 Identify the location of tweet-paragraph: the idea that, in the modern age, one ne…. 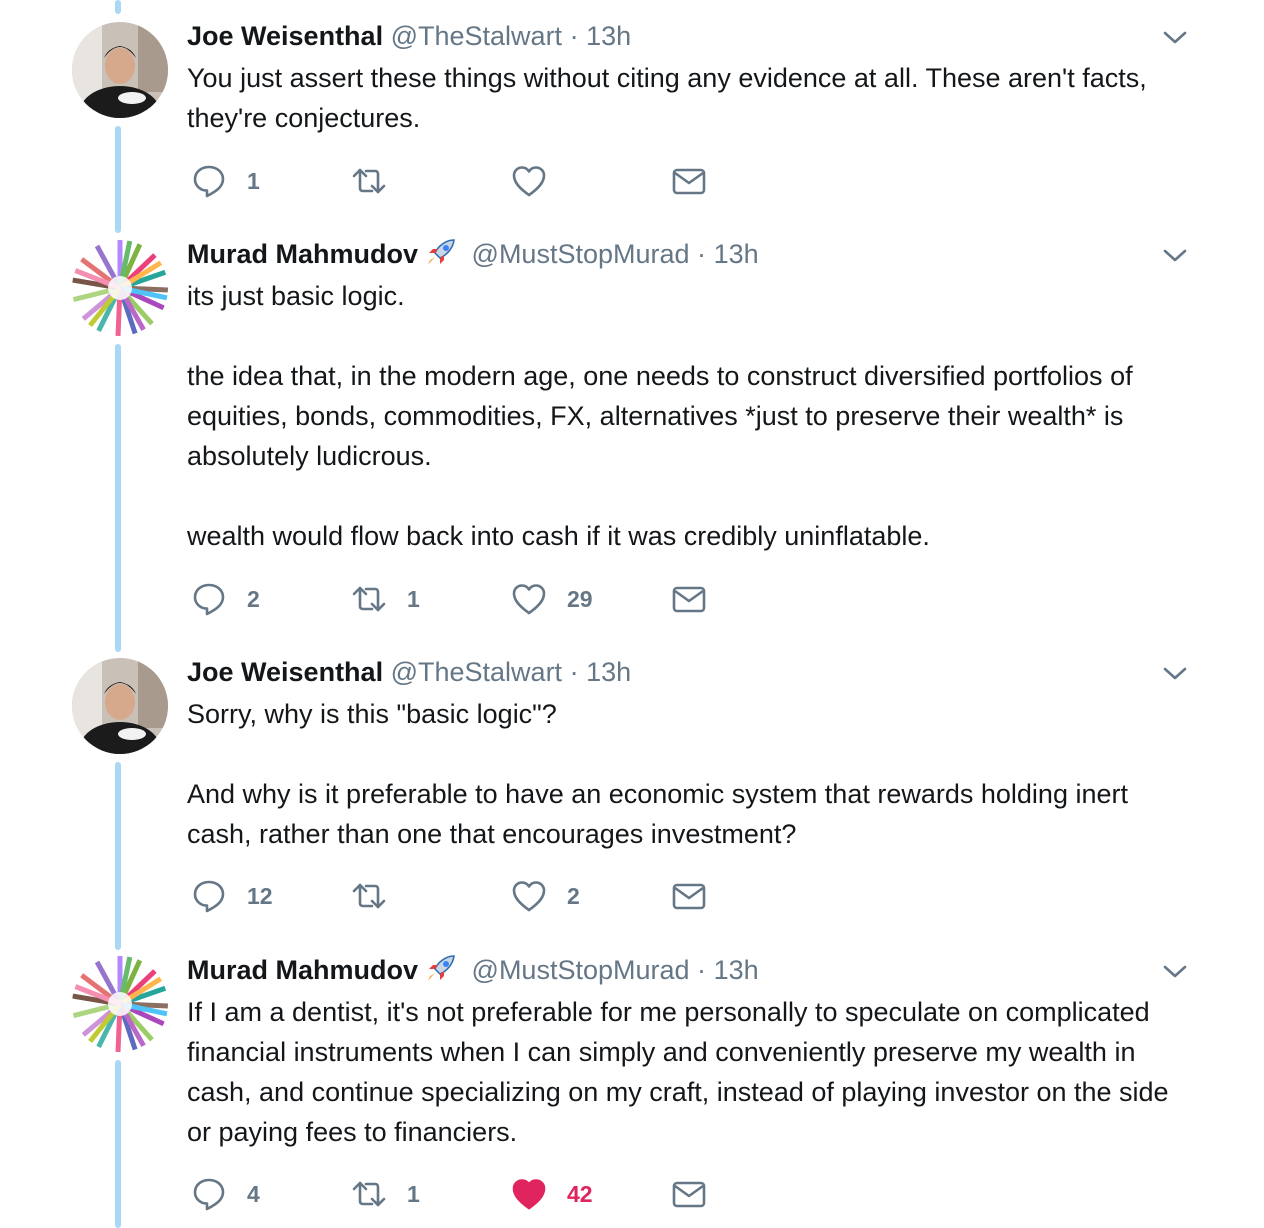
(660, 416).